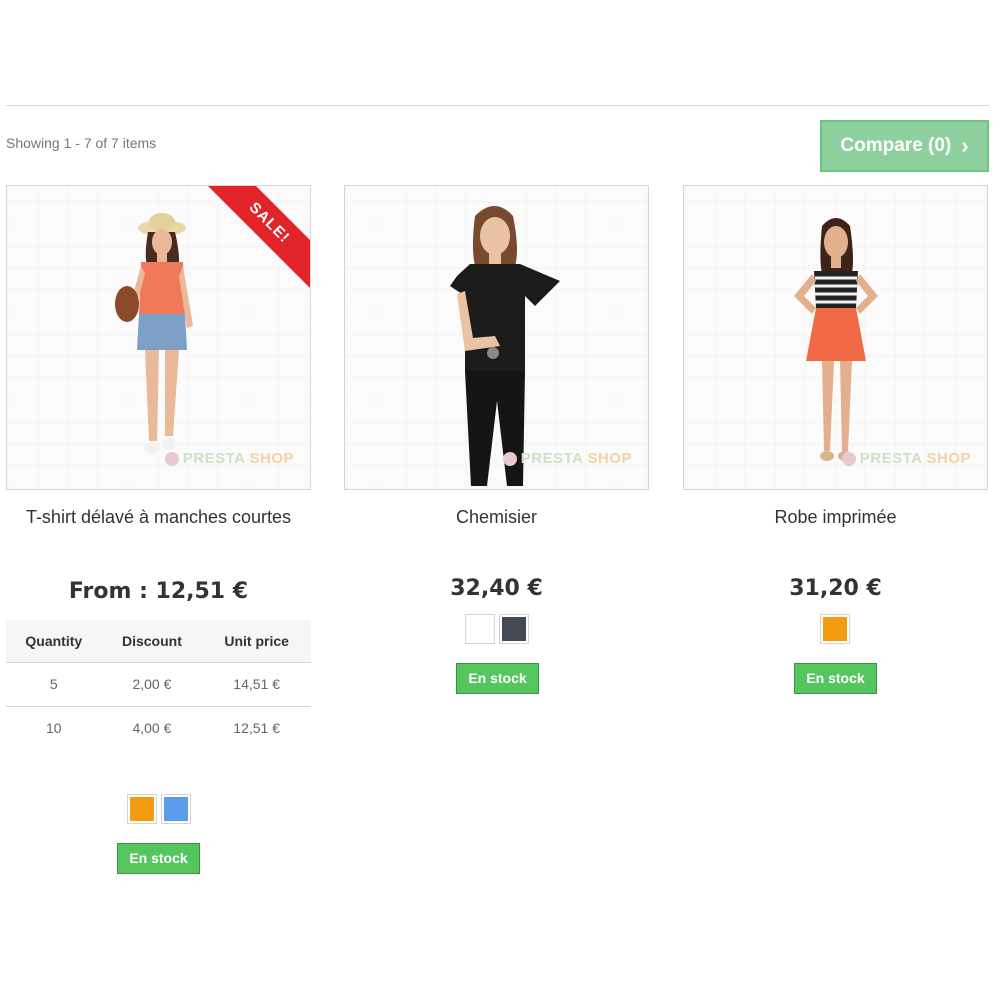  I want to click on product-image-tshirt: PRESTA SHOP SALE!, so click(158, 337).